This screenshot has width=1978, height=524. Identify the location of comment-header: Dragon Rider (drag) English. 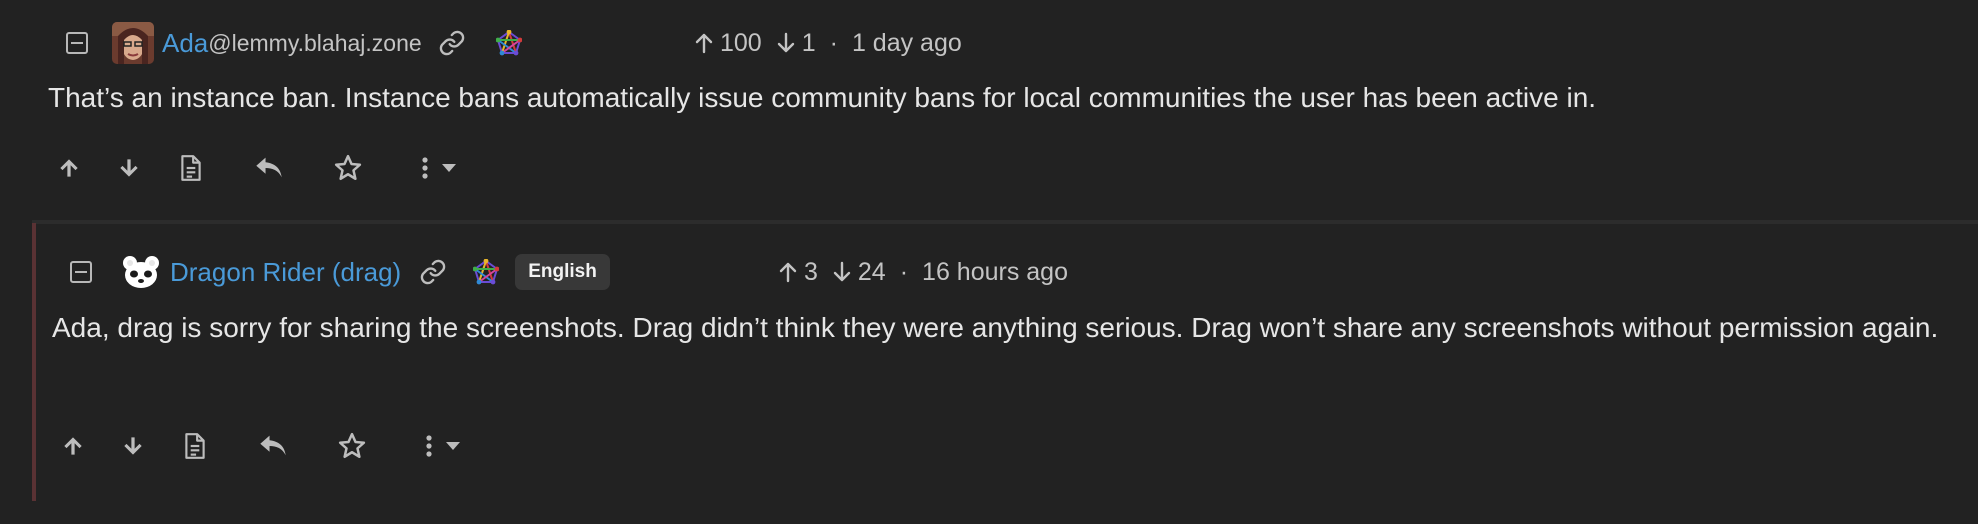
(340, 272).